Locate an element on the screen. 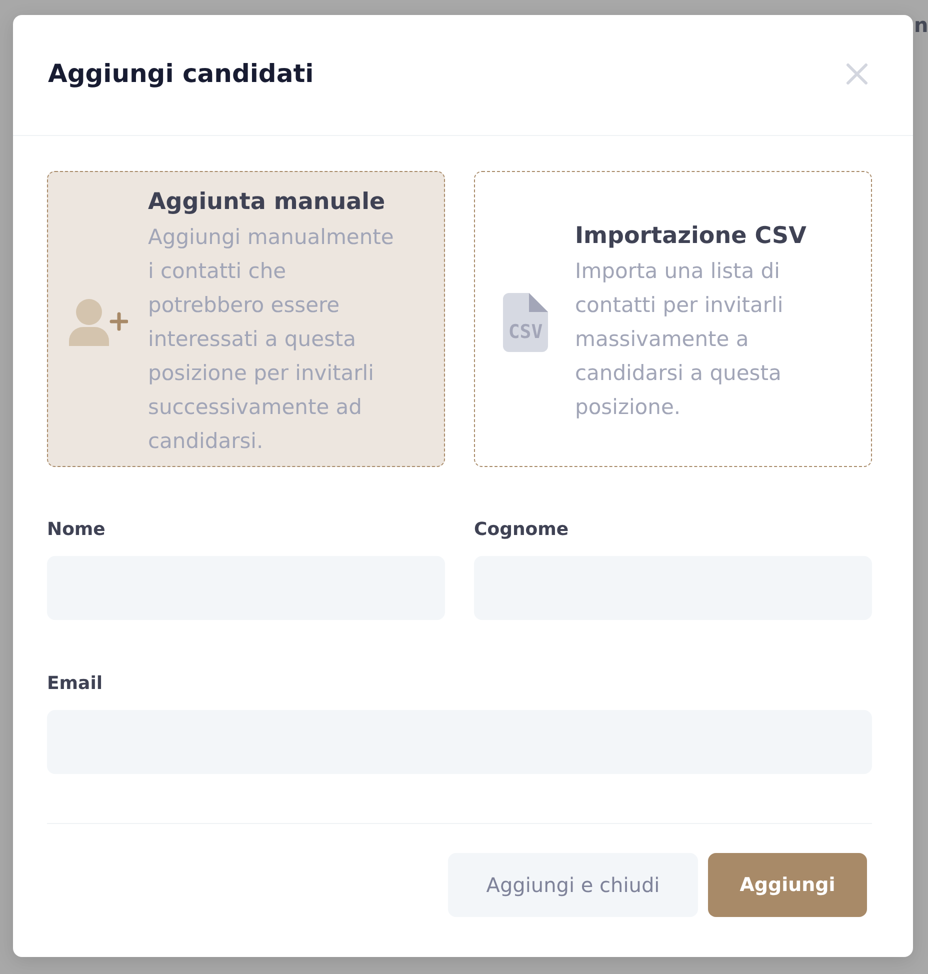 The height and width of the screenshot is (974, 928). option-title: Aggiunta manuale is located at coordinates (267, 202).